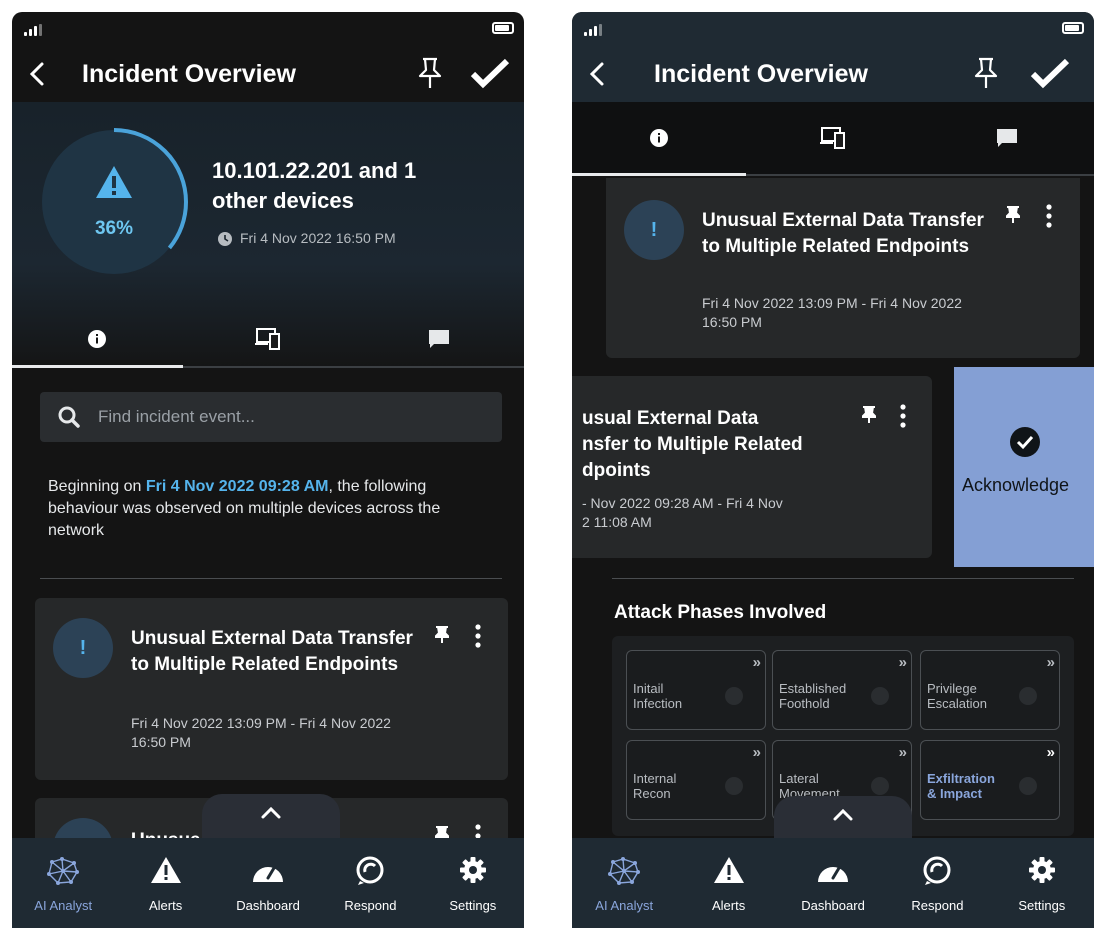 The image size is (1094, 928). I want to click on event-title-line-3: dpoints, so click(616, 470).